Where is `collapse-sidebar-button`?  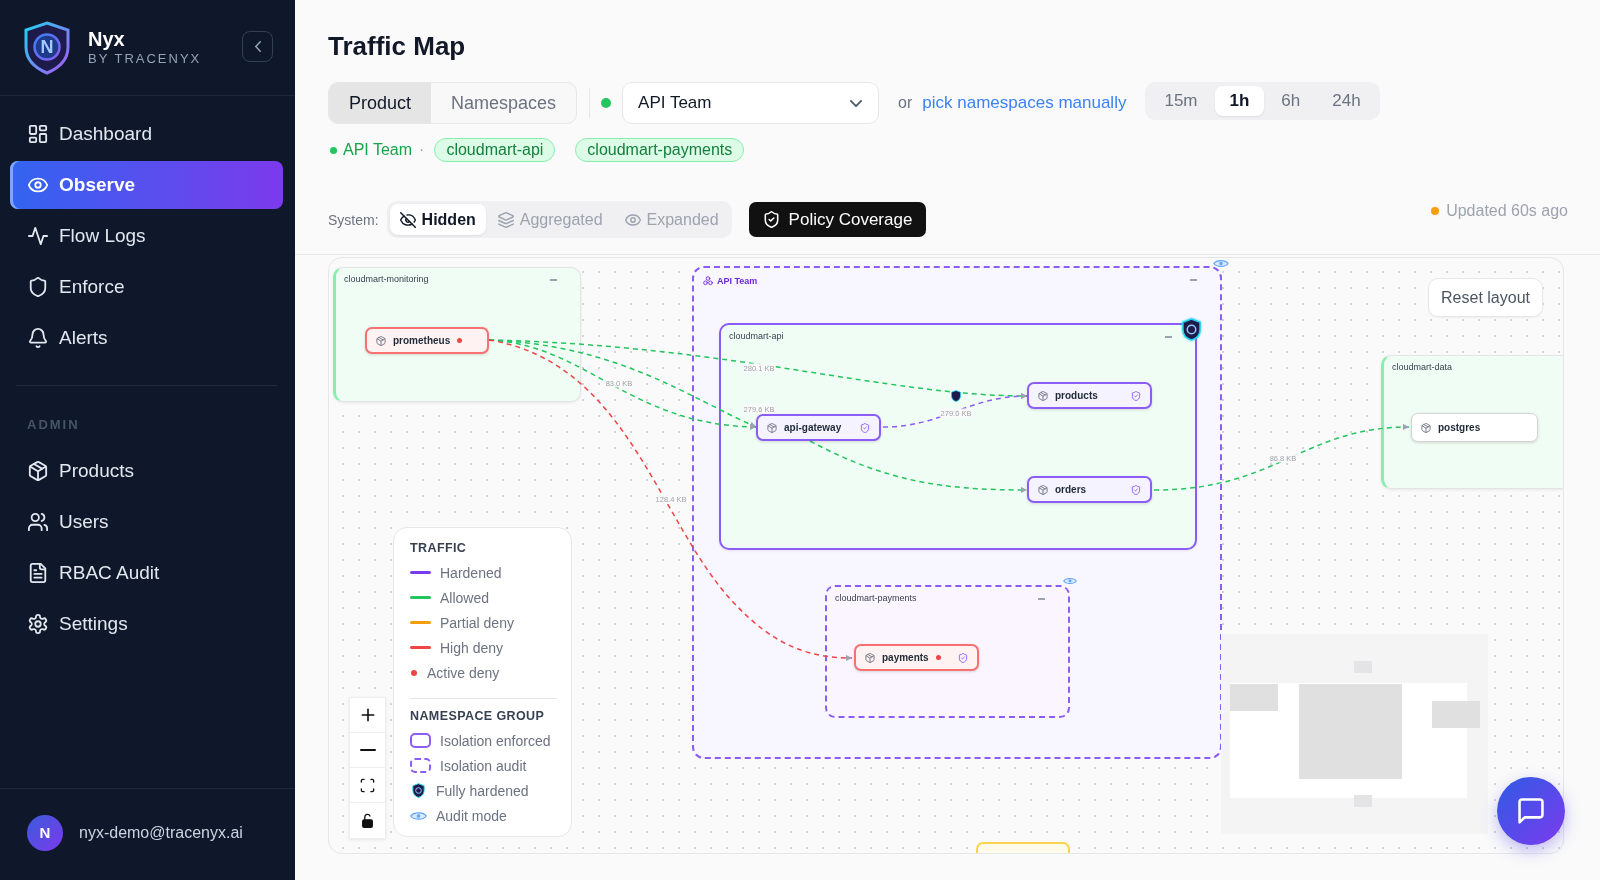
collapse-sidebar-button is located at coordinates (257, 46).